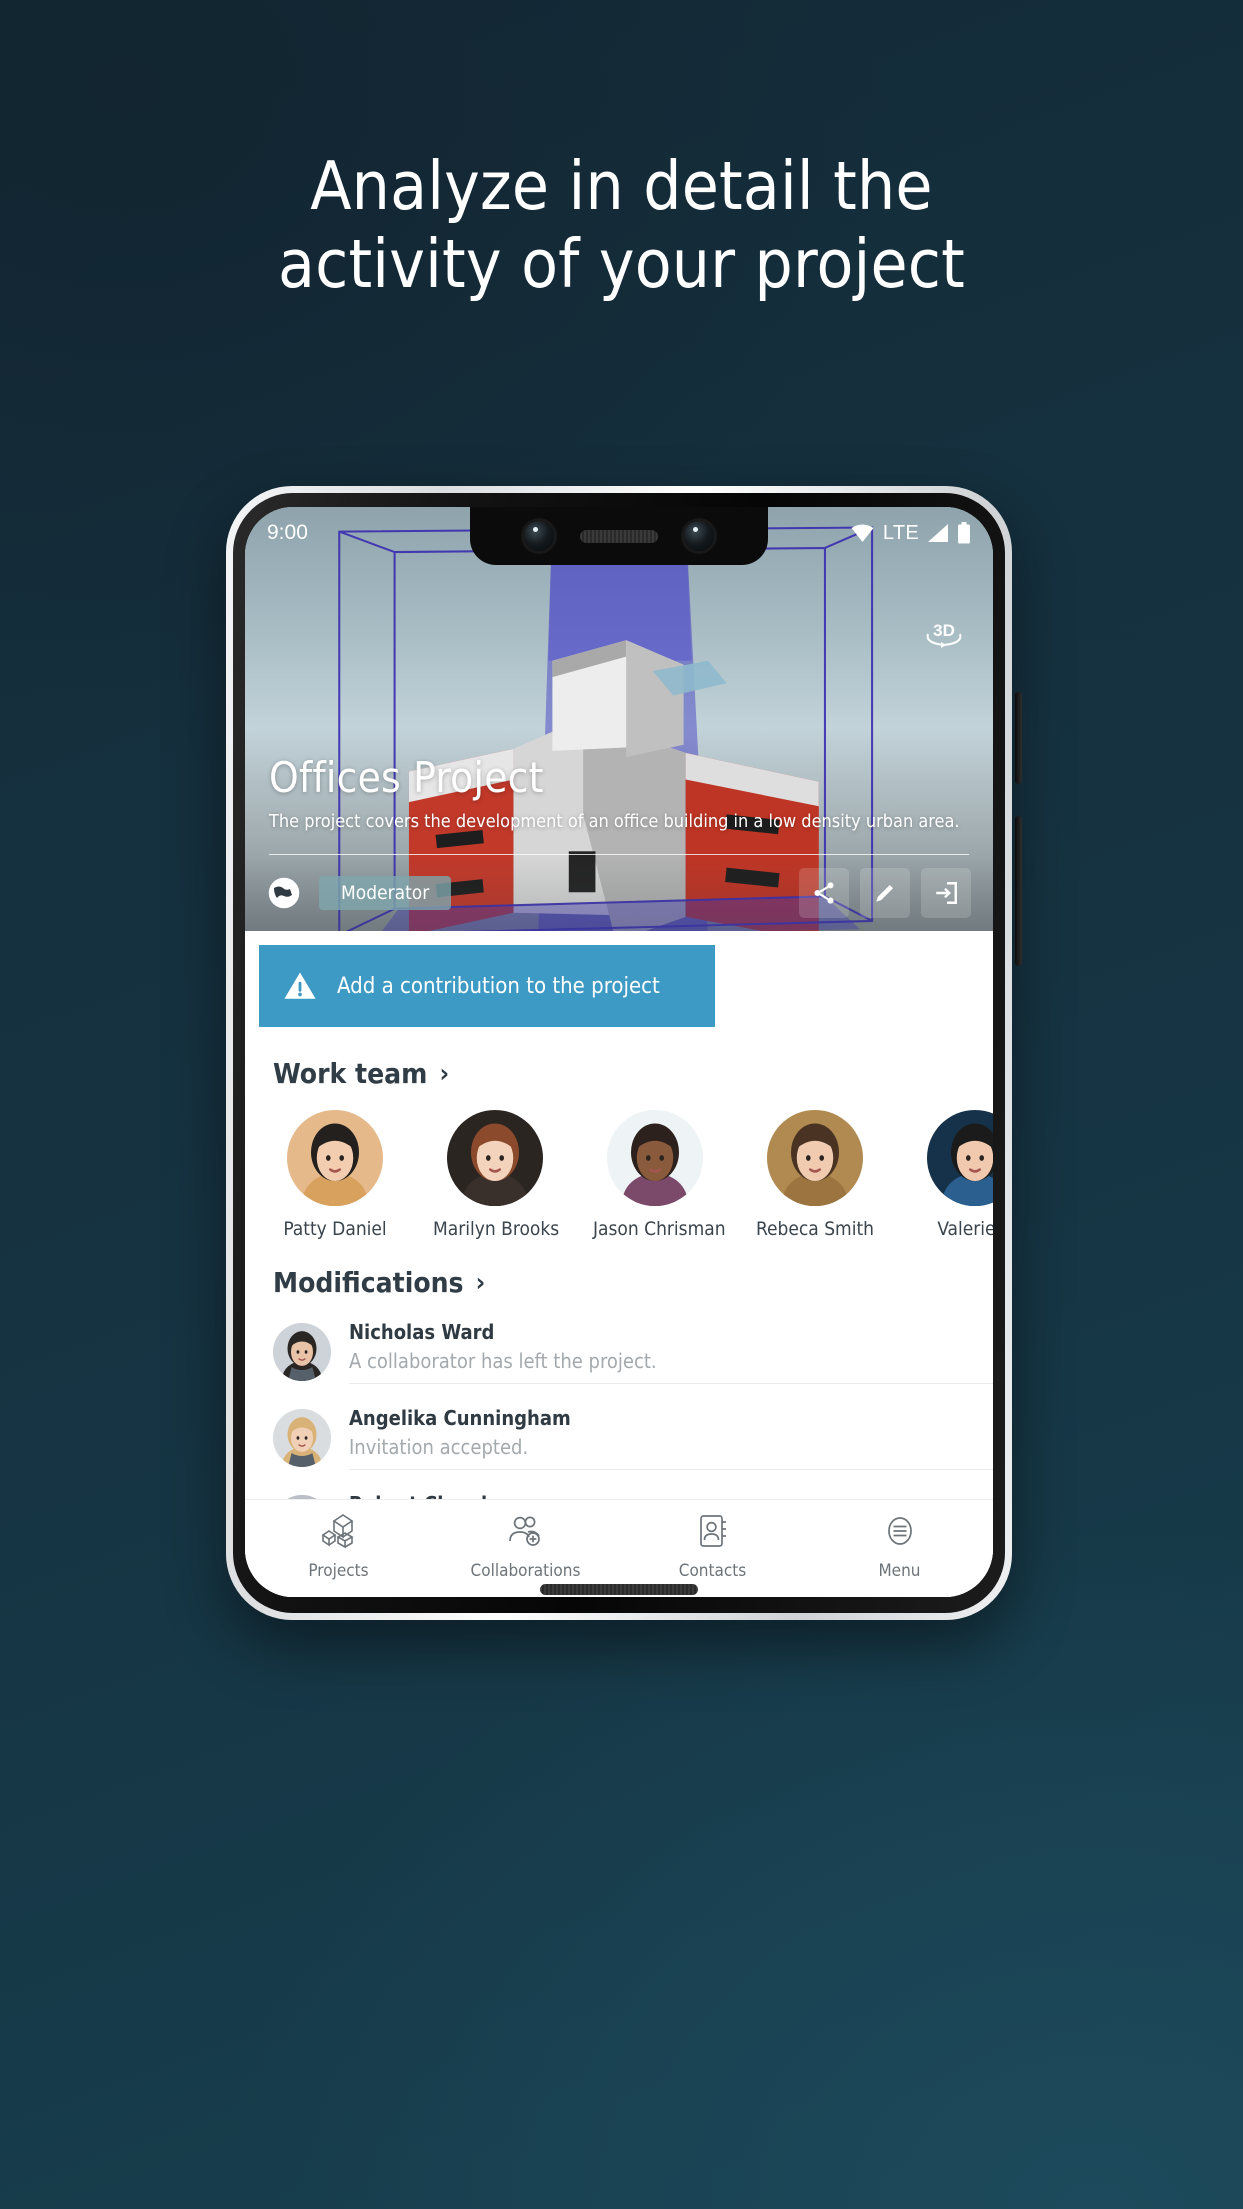  I want to click on team-member-name: Valerie A, so click(965, 1229).